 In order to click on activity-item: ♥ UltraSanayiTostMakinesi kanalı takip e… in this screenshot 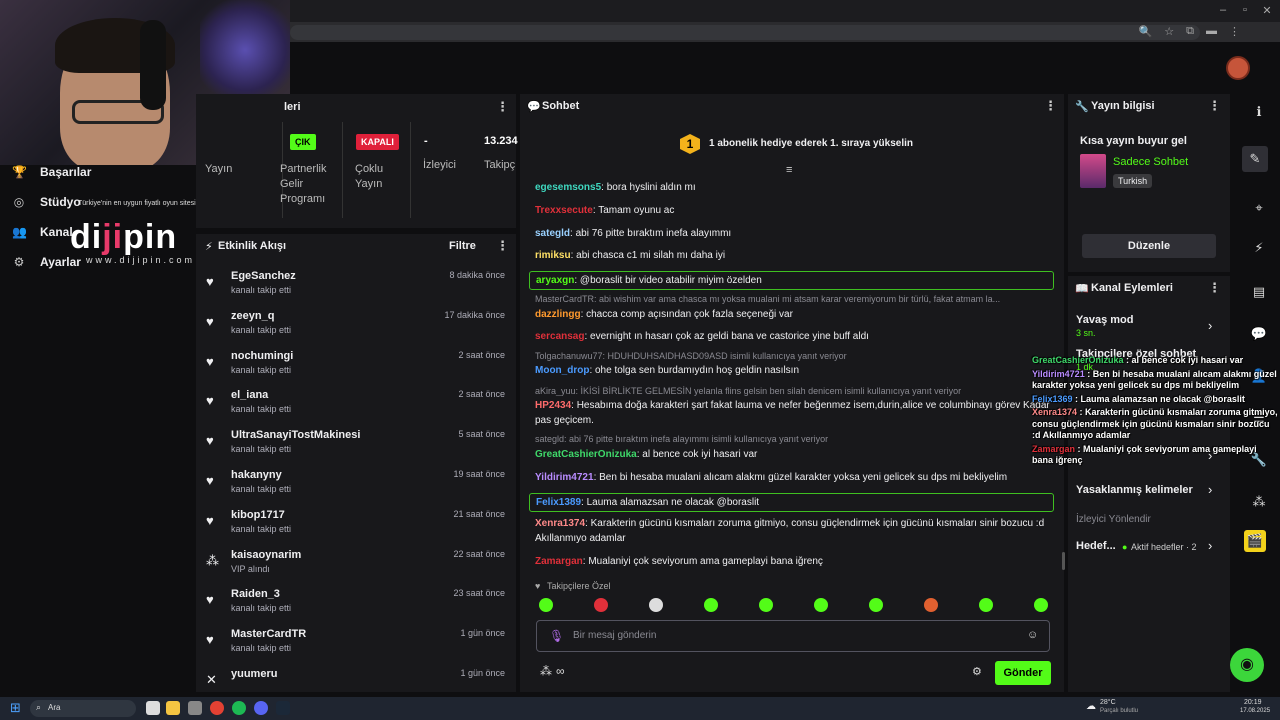, I will do `click(356, 445)`.